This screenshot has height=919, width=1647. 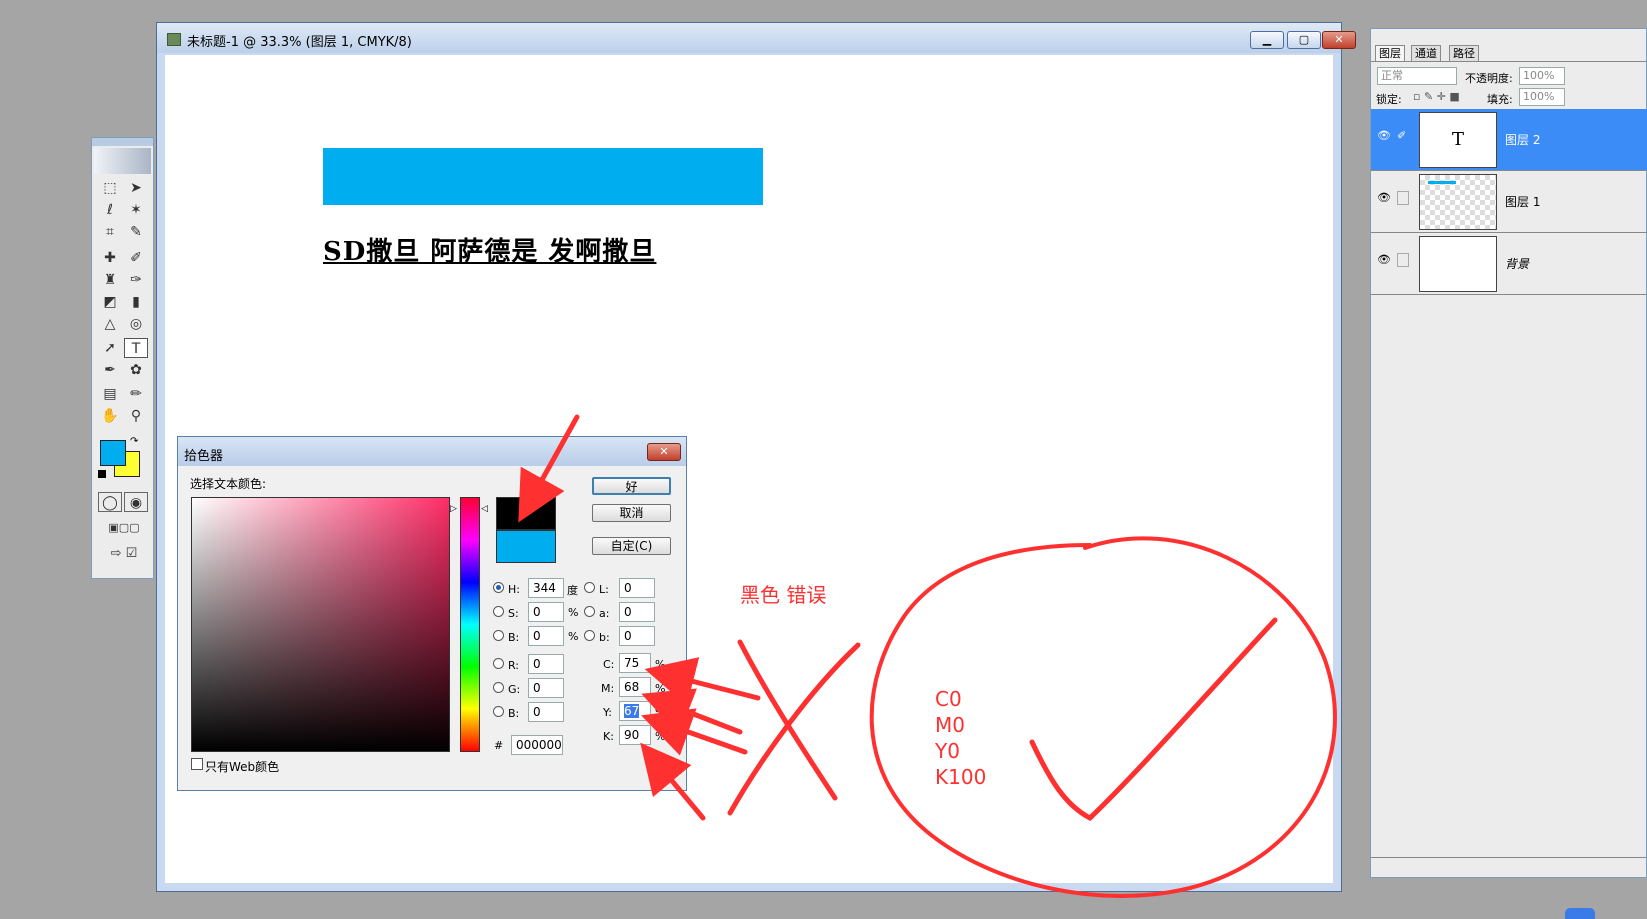 I want to click on a-radio, so click(x=589, y=611).